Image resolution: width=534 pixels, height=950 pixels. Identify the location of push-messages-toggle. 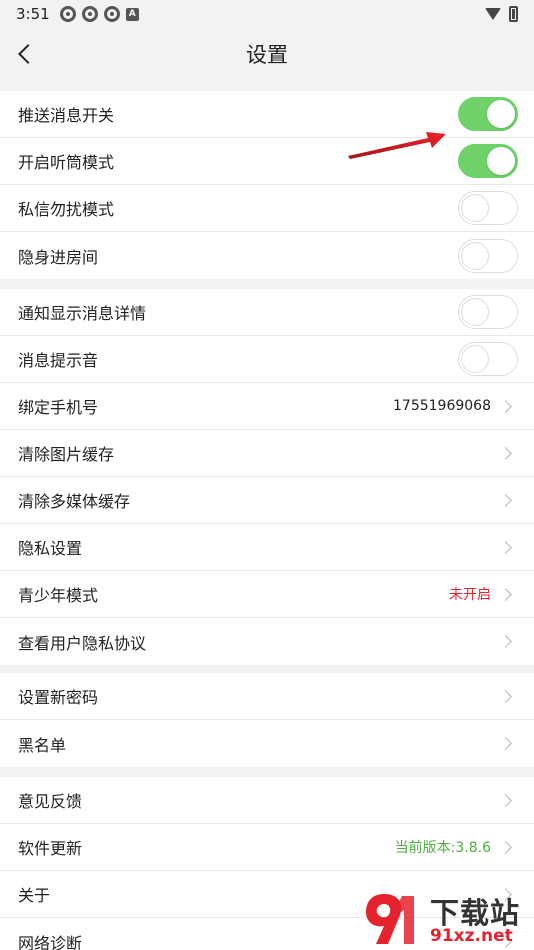
(488, 114).